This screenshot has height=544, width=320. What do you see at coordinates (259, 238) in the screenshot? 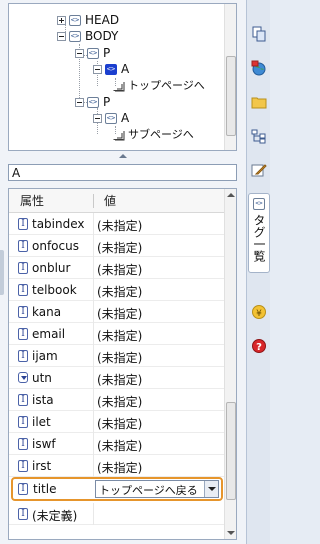
I see `tab-label: タグ一覧` at bounding box center [259, 238].